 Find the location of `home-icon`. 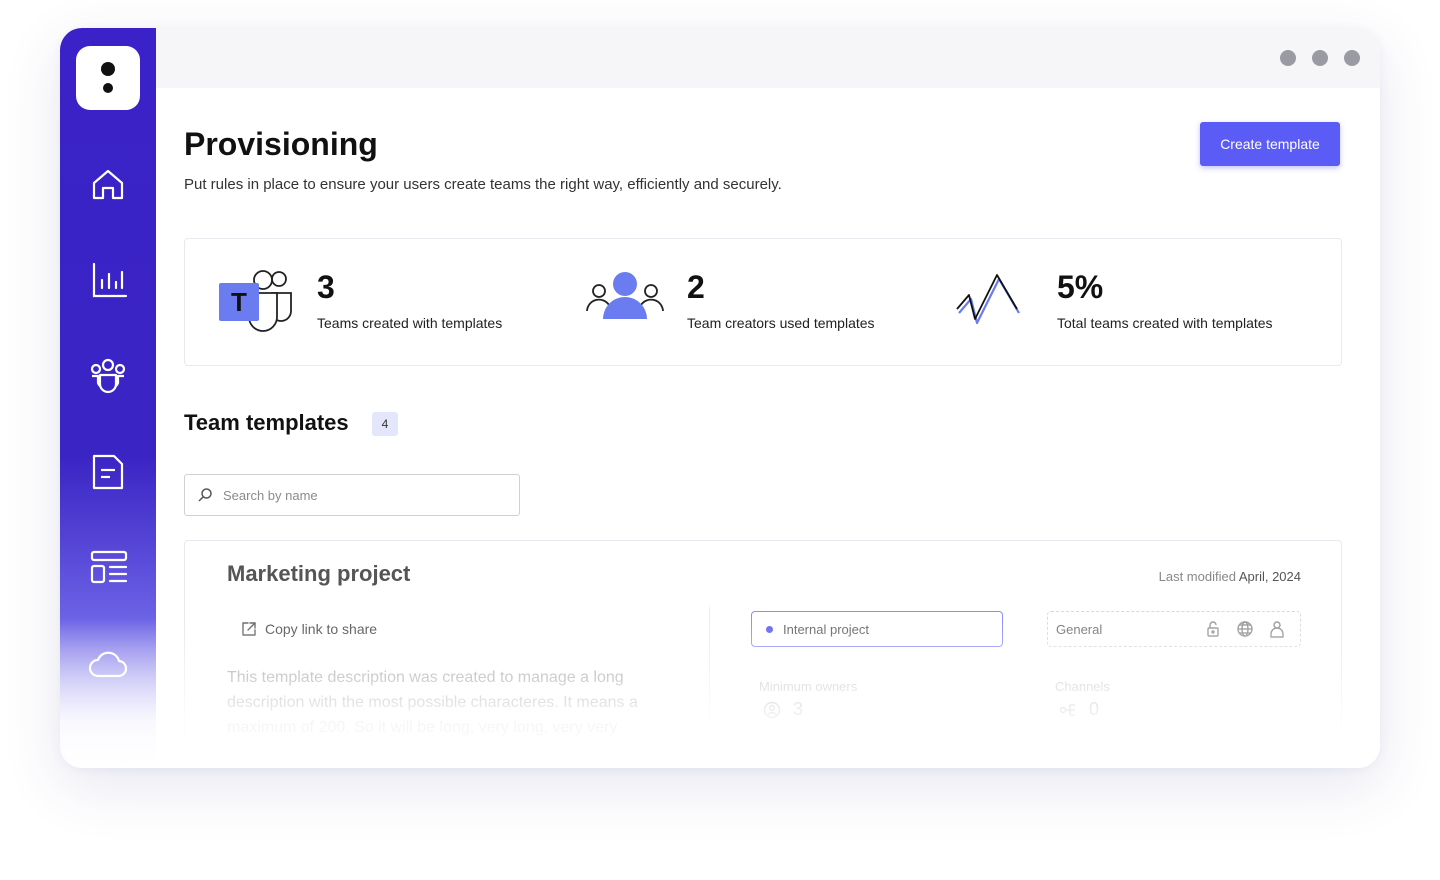

home-icon is located at coordinates (108, 184).